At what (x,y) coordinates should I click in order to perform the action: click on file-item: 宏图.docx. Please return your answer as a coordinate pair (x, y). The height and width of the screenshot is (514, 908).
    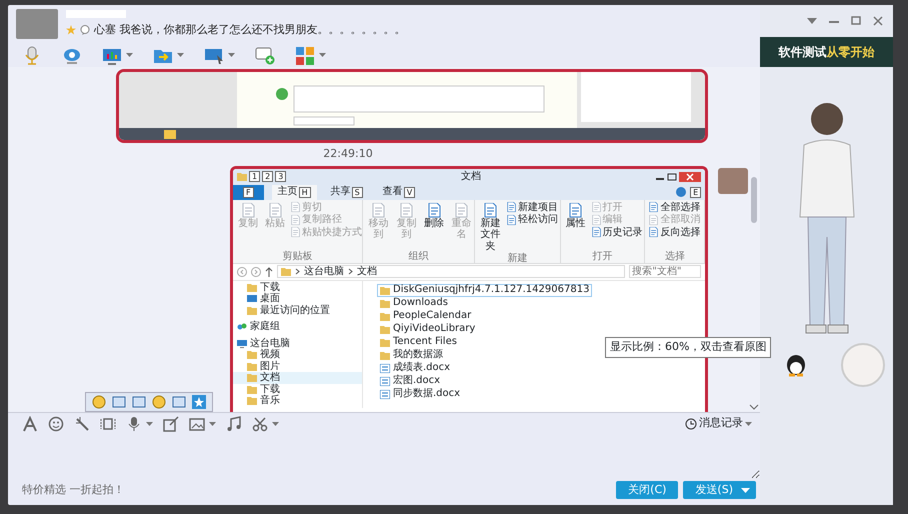
    Looking at the image, I should click on (484, 381).